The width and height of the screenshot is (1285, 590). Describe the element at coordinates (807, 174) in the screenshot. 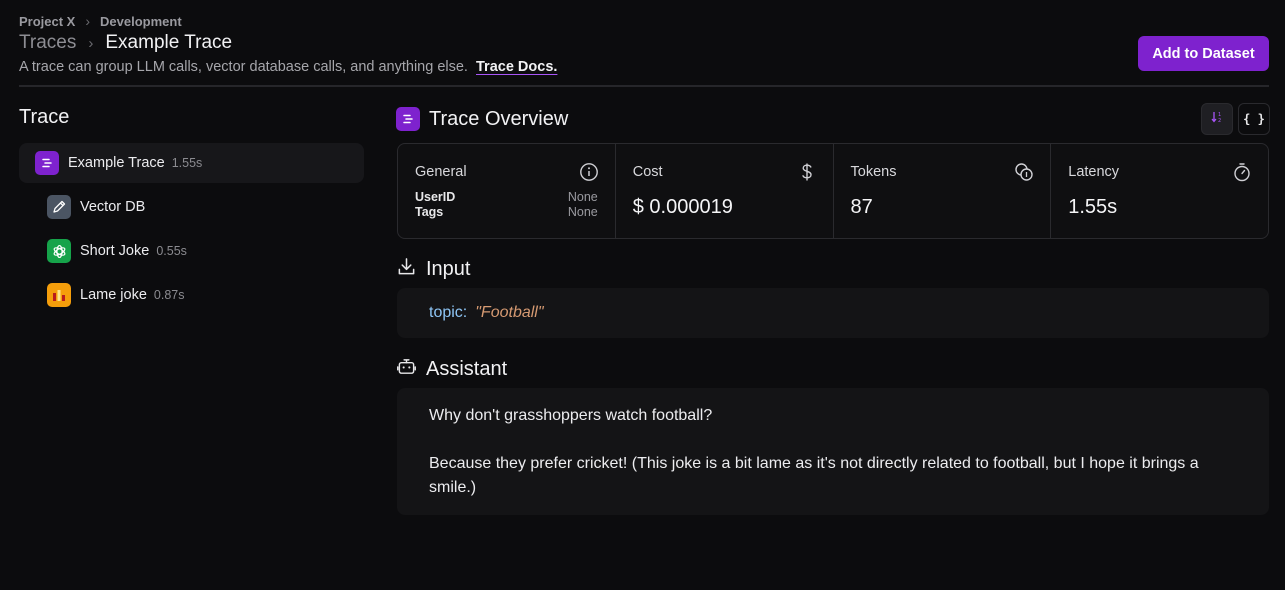

I see `dollar-icon` at that location.